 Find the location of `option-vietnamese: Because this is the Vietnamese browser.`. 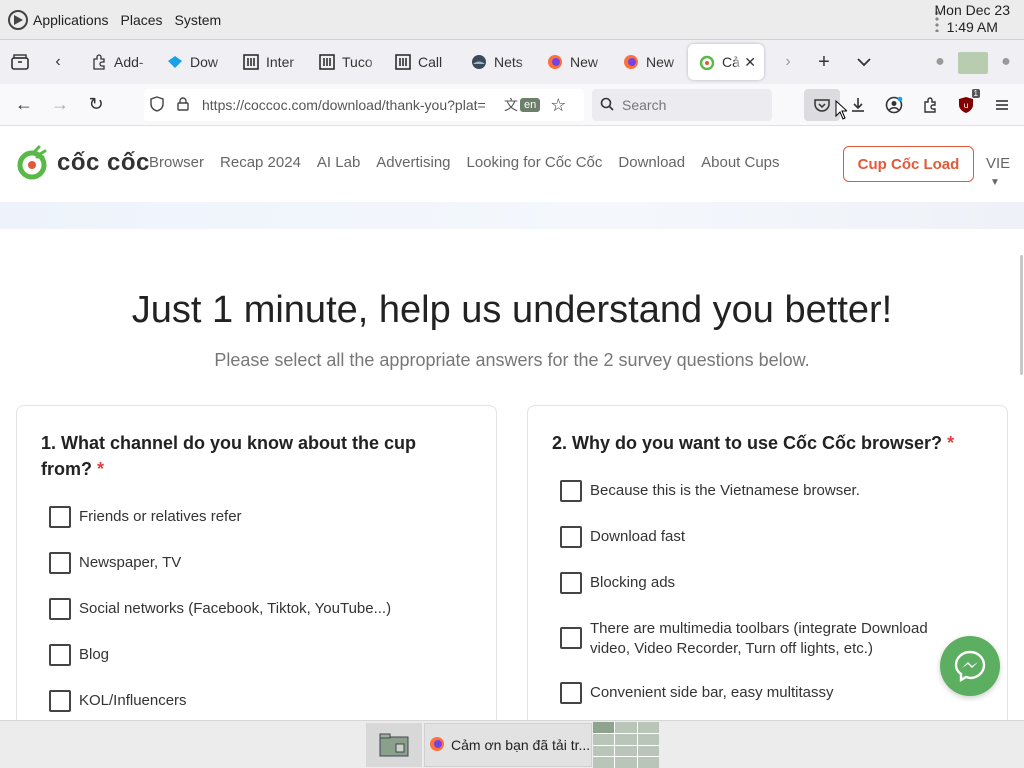

option-vietnamese: Because this is the Vietnamese browser. is located at coordinates (710, 491).